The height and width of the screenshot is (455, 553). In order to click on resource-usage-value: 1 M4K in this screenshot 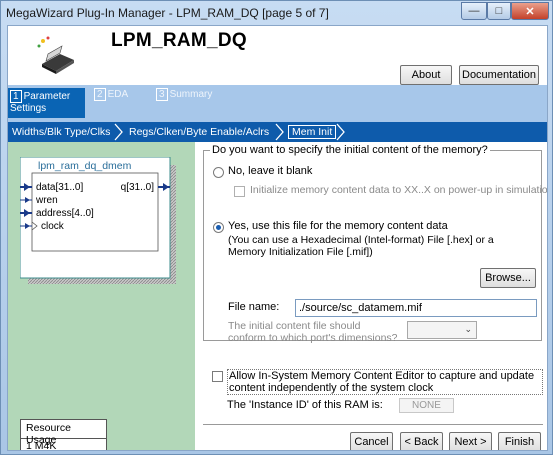, I will do `click(63, 444)`.